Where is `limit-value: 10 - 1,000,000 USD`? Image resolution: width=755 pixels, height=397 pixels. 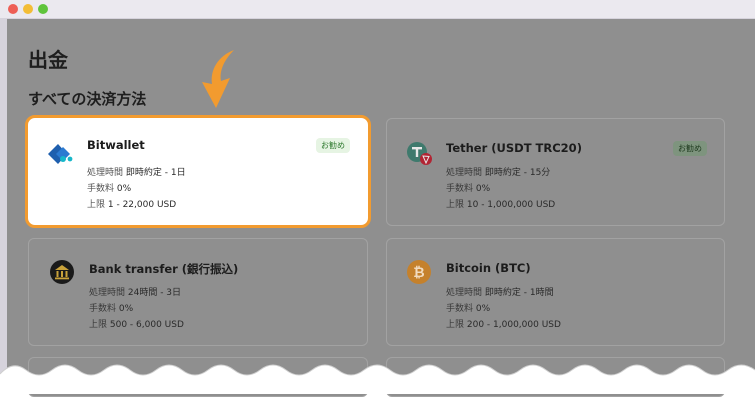 limit-value: 10 - 1,000,000 USD is located at coordinates (511, 205).